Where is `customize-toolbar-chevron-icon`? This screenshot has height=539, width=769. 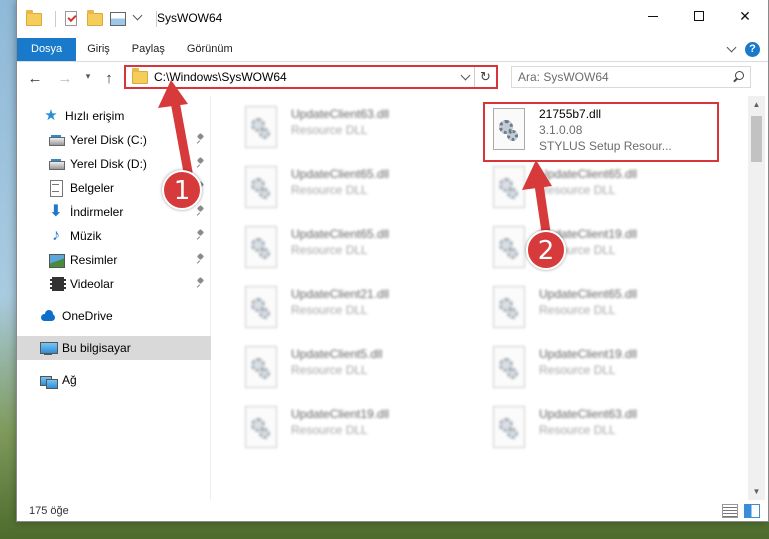 customize-toolbar-chevron-icon is located at coordinates (138, 19).